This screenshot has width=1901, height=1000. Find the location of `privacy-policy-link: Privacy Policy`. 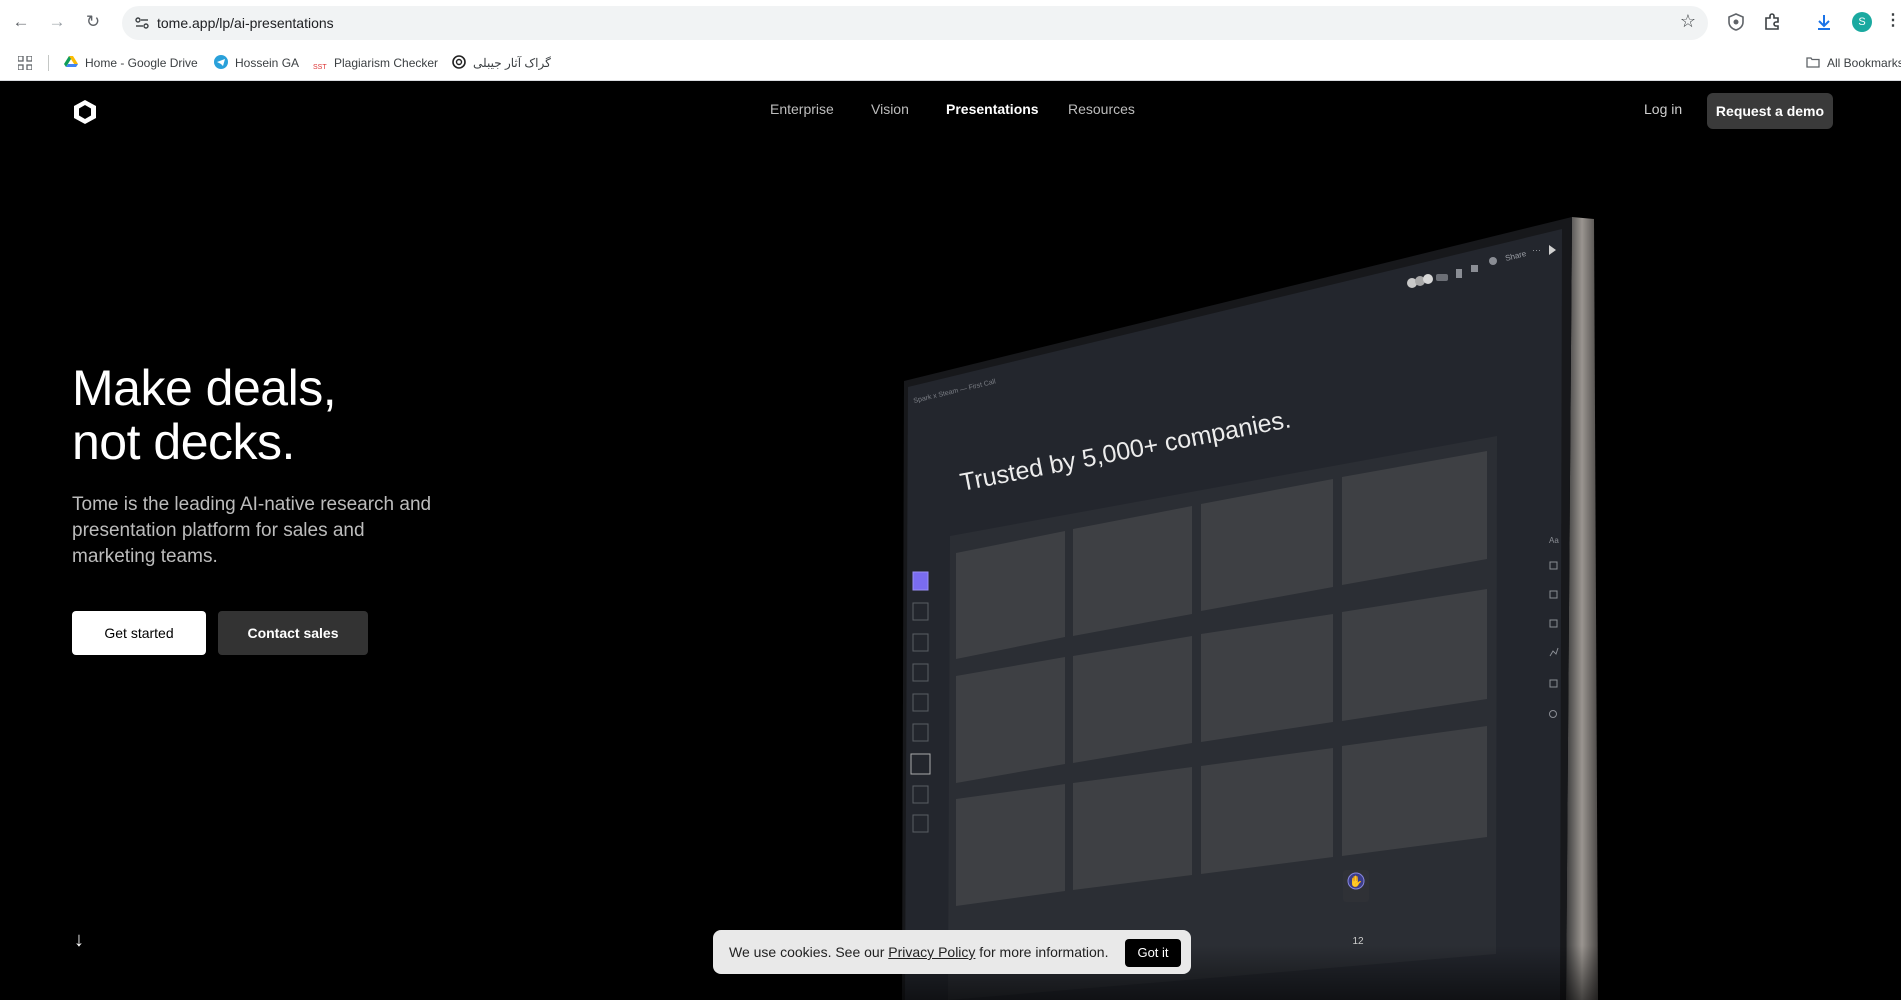

privacy-policy-link: Privacy Policy is located at coordinates (931, 952).